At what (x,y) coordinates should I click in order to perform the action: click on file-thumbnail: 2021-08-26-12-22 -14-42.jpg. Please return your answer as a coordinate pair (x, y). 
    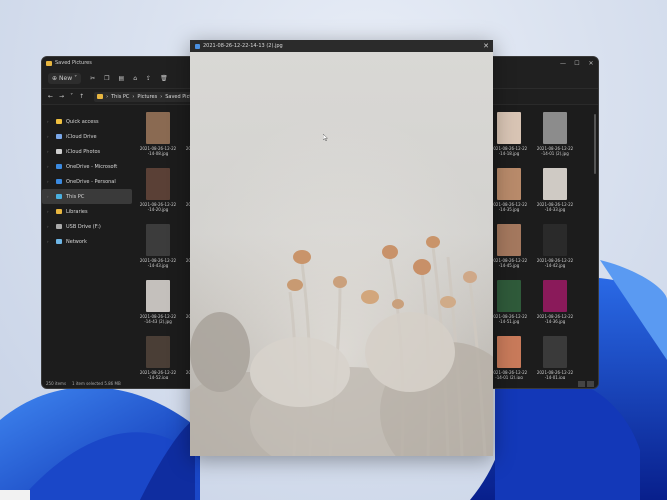
    Looking at the image, I should click on (555, 246).